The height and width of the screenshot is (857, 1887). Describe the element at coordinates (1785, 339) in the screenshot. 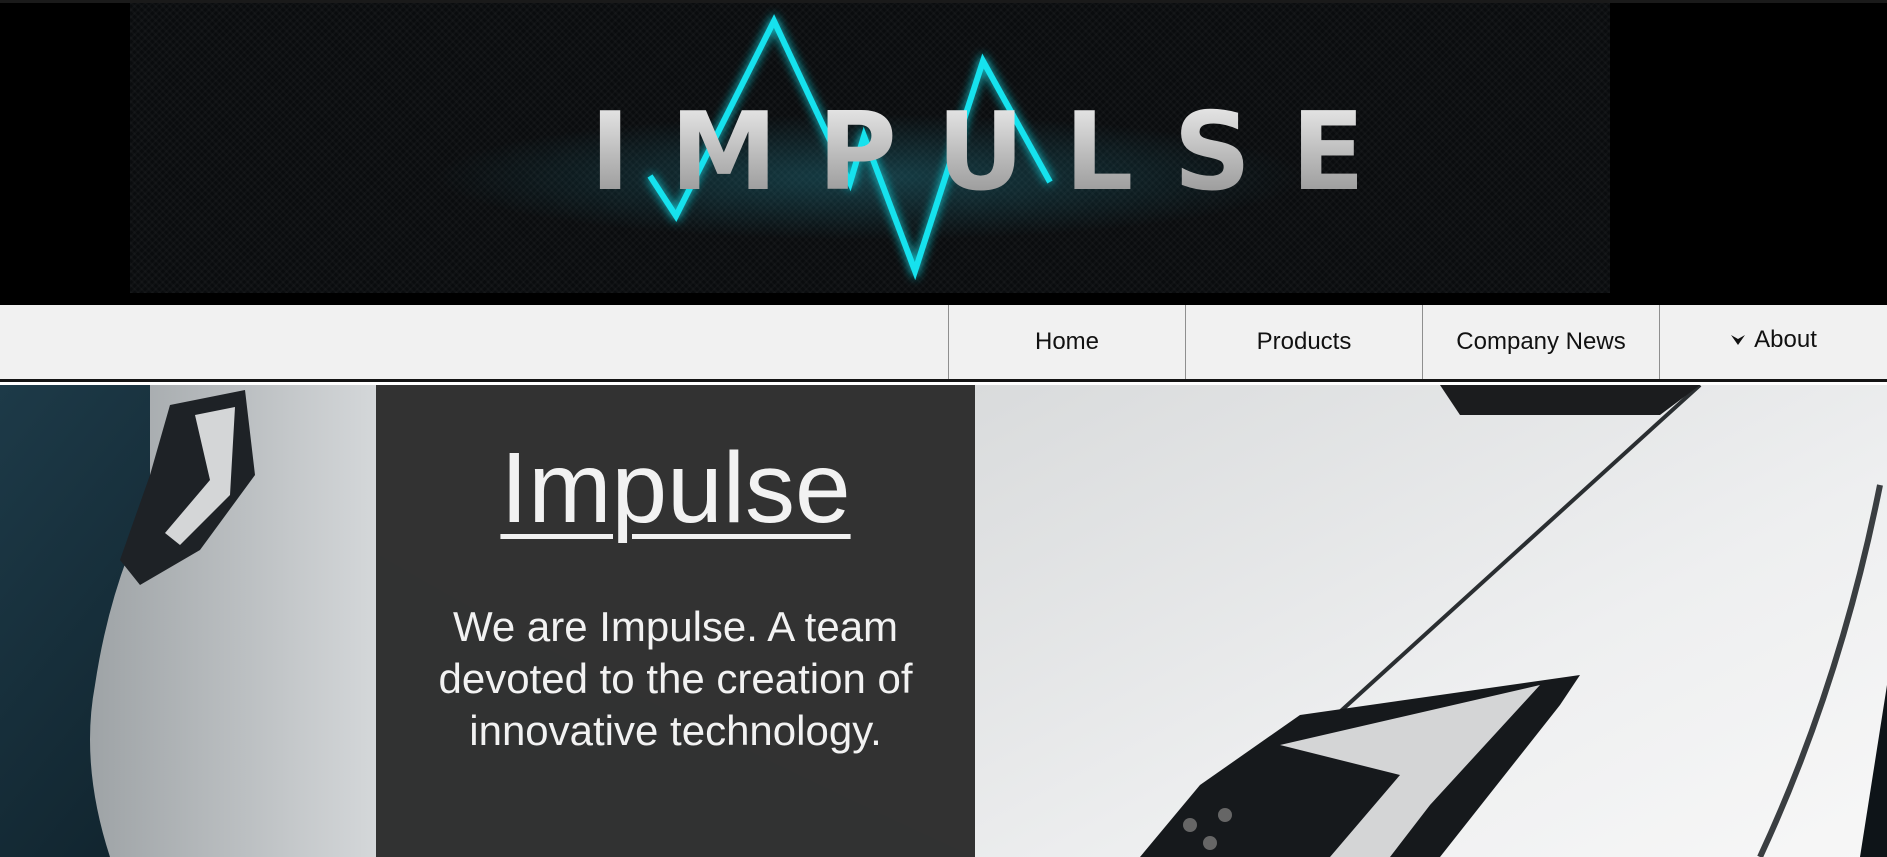

I see `nav-about-label: About` at that location.